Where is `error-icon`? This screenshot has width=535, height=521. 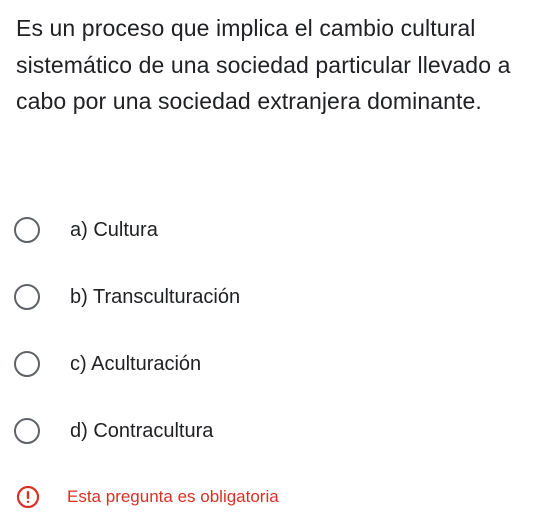 error-icon is located at coordinates (28, 497).